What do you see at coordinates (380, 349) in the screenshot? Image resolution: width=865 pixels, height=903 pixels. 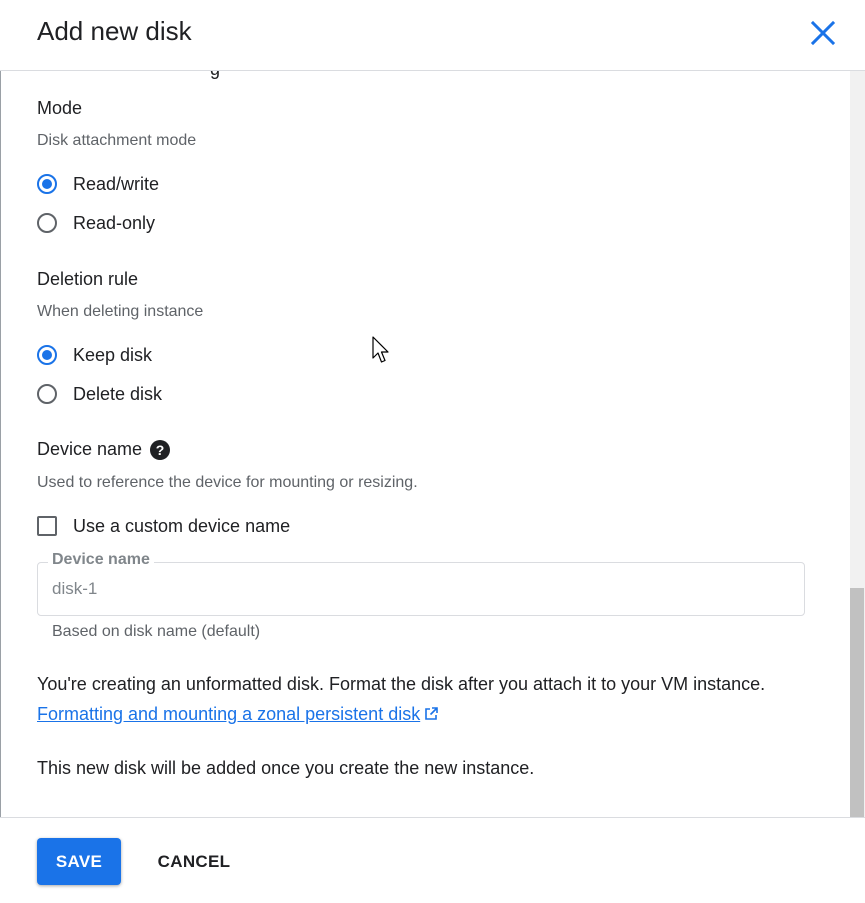 I see `mouse-cursor-icon` at bounding box center [380, 349].